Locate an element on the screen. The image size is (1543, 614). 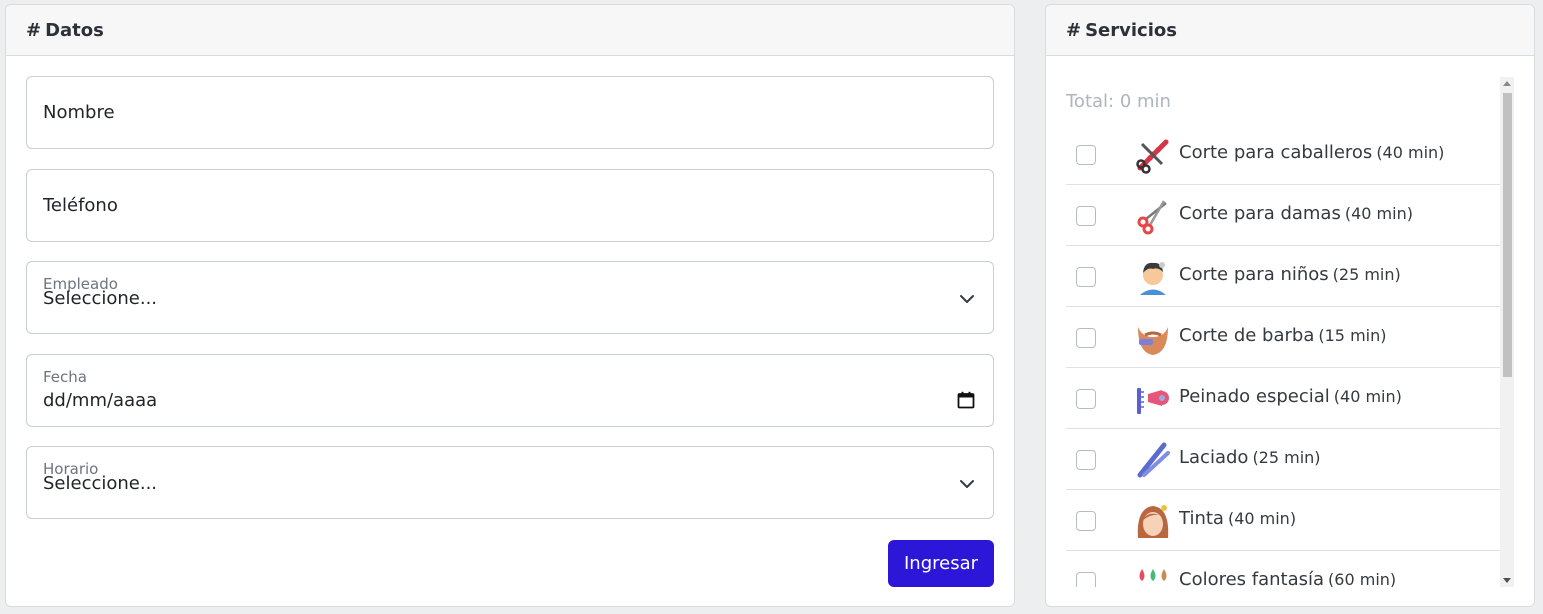
hair-straightener-icon is located at coordinates (1153, 460).